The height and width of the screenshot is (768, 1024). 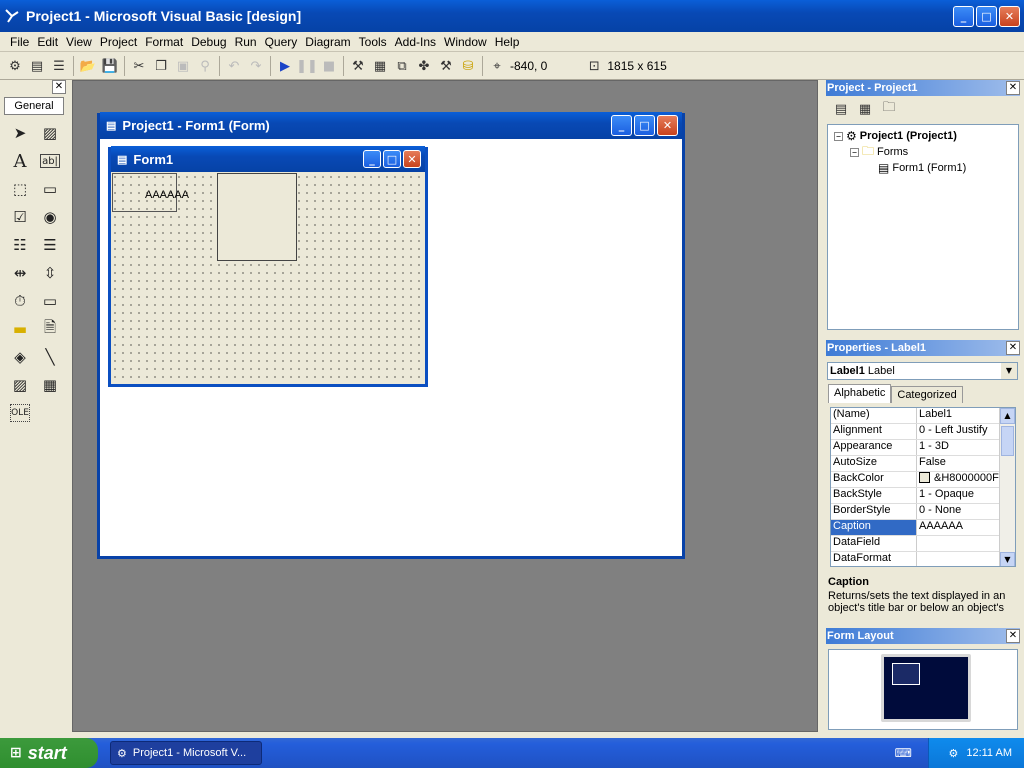 What do you see at coordinates (50, 357) in the screenshot?
I see `line-tool-icon: ╲` at bounding box center [50, 357].